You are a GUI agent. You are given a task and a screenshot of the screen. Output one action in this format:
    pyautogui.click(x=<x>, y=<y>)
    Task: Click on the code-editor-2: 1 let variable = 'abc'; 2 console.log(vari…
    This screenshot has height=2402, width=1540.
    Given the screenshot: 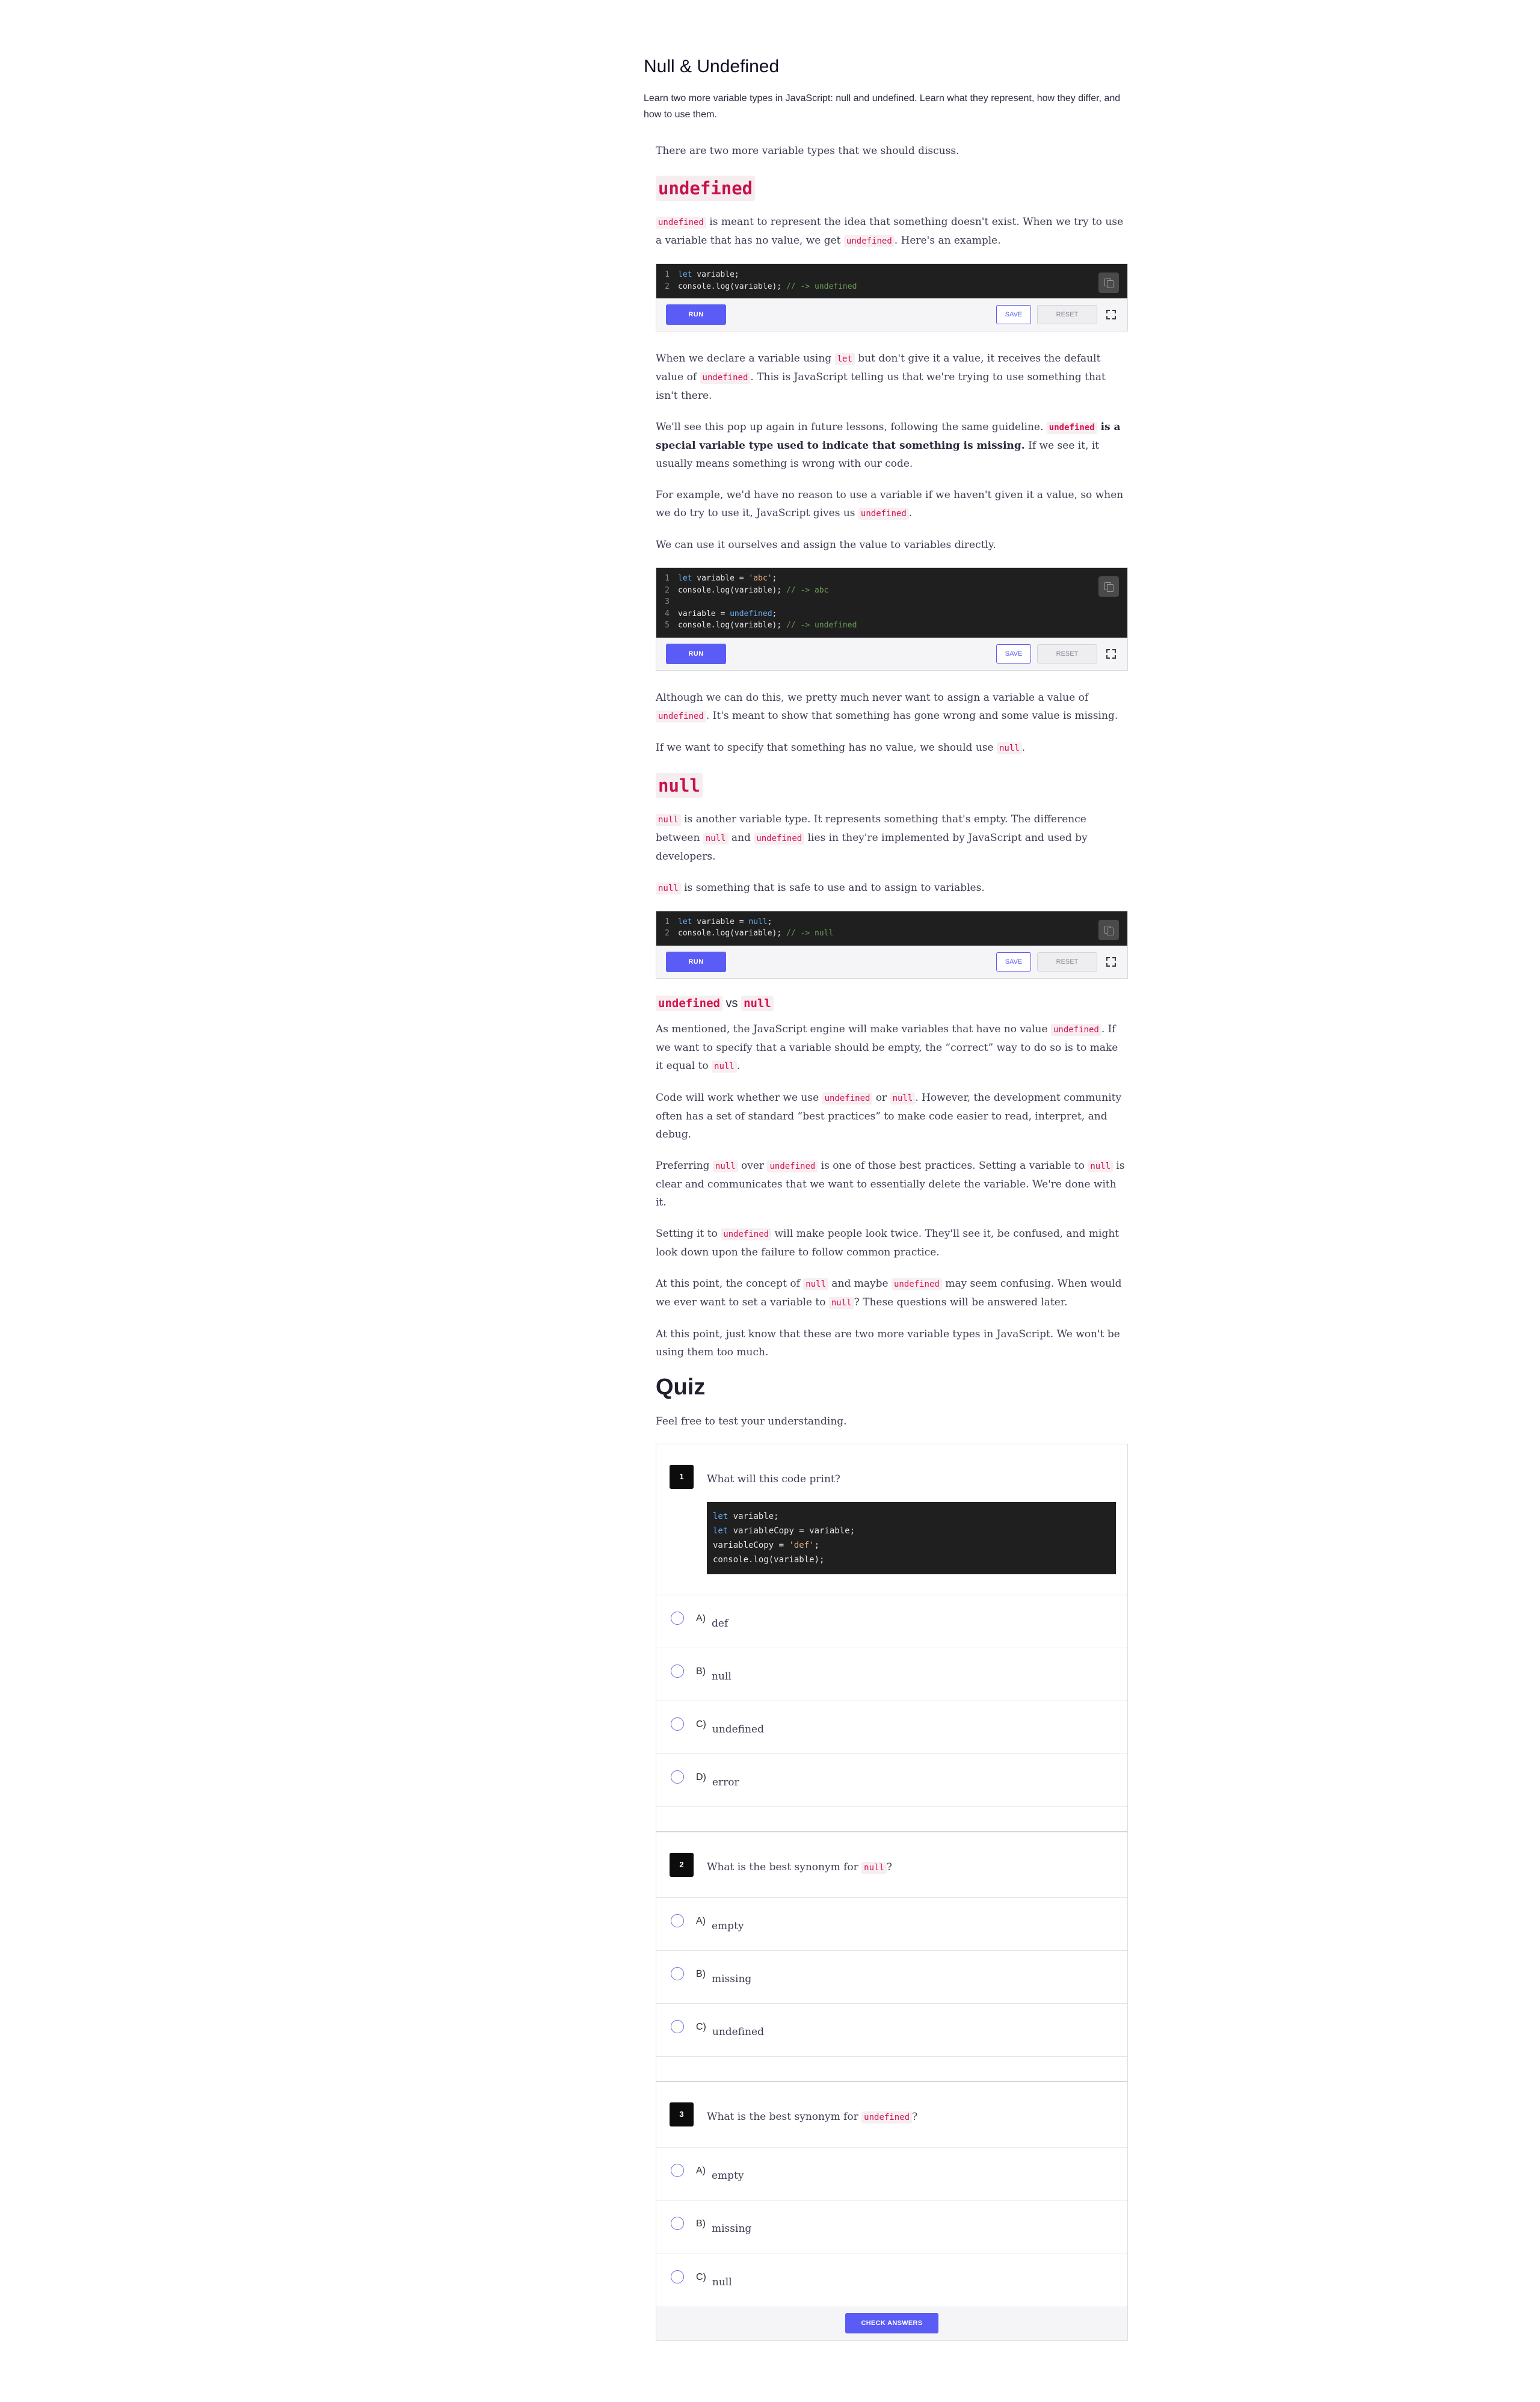 What is the action you would take?
    pyautogui.click(x=892, y=619)
    